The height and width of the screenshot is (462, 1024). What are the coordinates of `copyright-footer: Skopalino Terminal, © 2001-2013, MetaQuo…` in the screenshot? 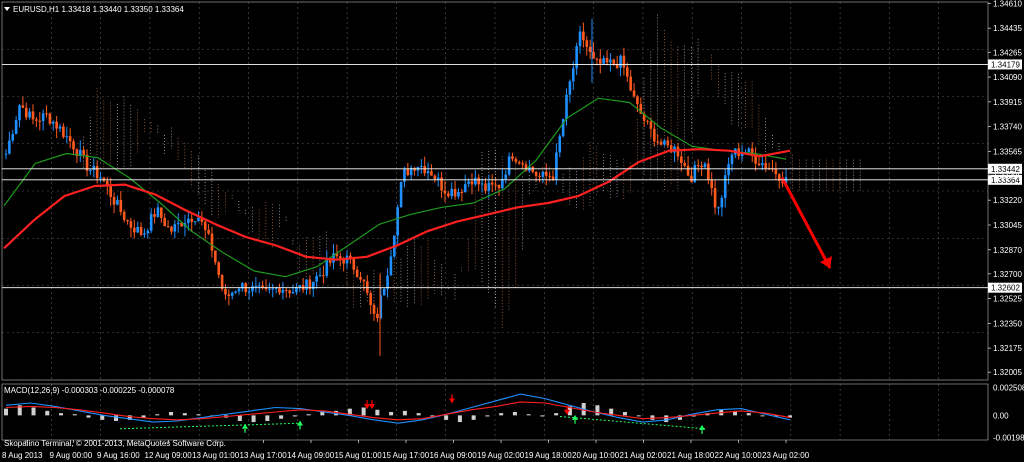 It's located at (115, 443).